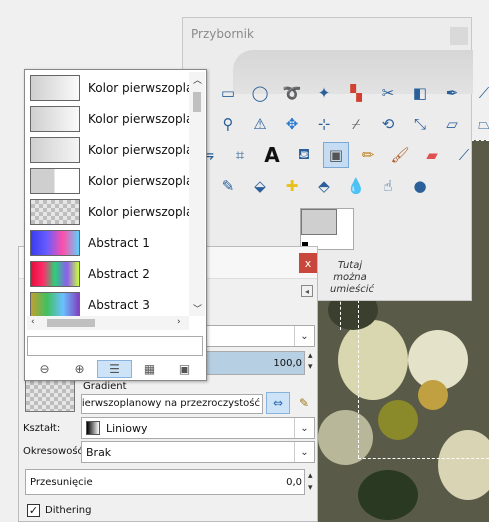 The height and width of the screenshot is (522, 489). I want to click on gradient-list-item: Abstract 1, so click(108, 242).